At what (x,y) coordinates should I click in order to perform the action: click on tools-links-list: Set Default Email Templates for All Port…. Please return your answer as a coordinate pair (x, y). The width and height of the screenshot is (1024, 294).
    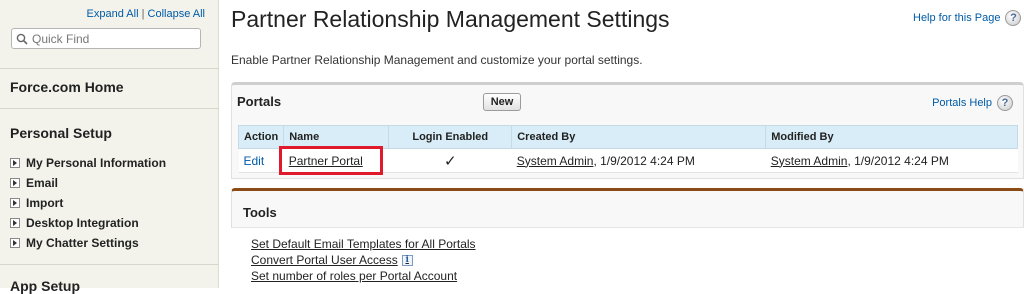
    Looking at the image, I should click on (363, 260).